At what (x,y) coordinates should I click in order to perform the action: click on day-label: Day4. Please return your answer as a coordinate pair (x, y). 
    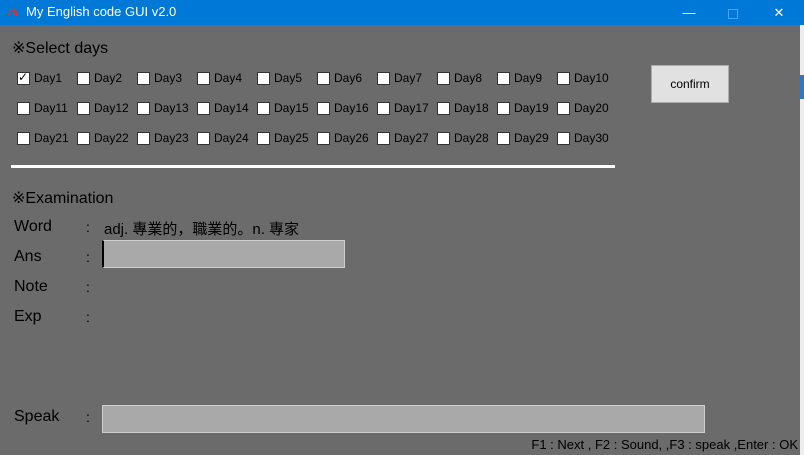
    Looking at the image, I should click on (228, 78).